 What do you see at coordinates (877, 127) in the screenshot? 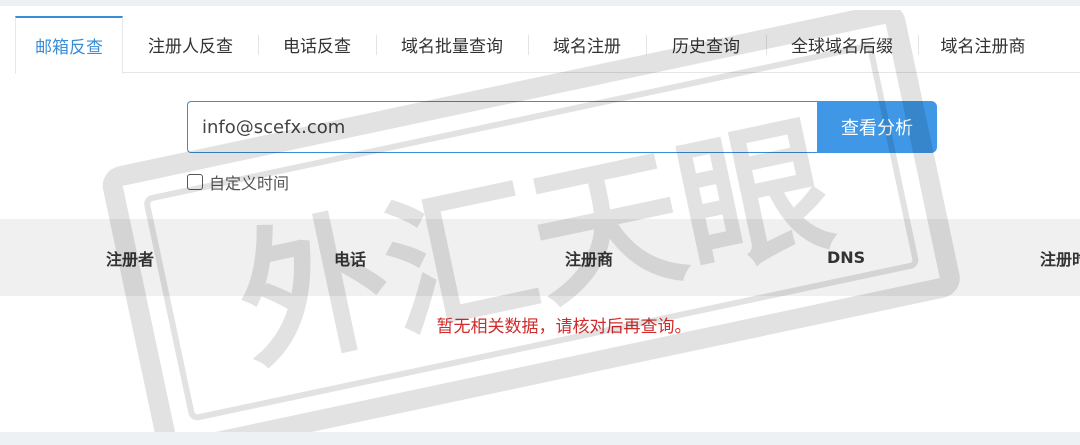
I see `analyze-button: 查看分析` at bounding box center [877, 127].